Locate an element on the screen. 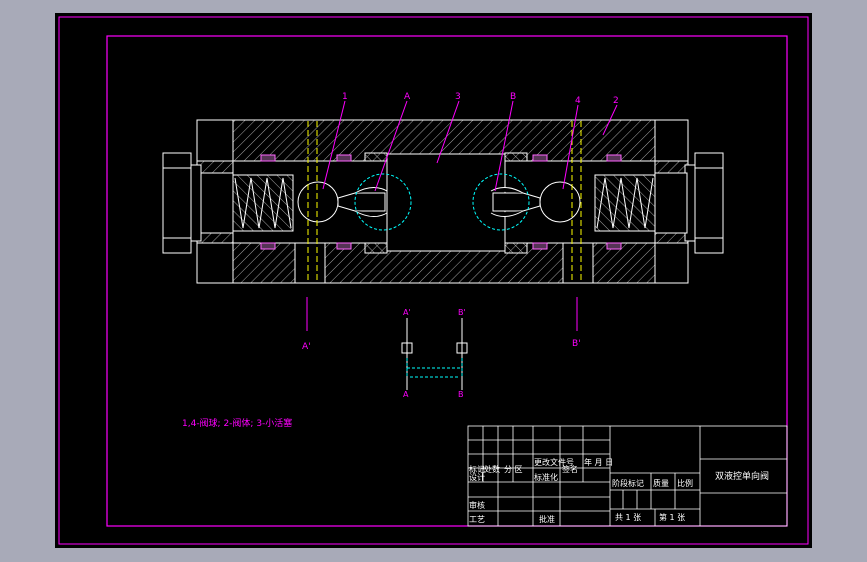 The image size is (867, 562). left-valve-ball is located at coordinates (318, 202).